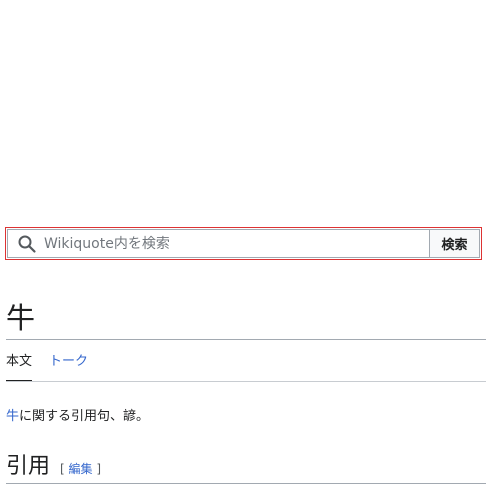  Describe the element at coordinates (246, 339) in the screenshot. I see `title-divider` at that location.